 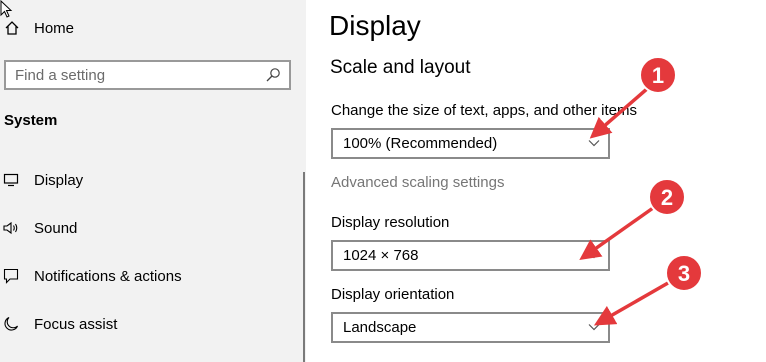 What do you see at coordinates (470, 327) in the screenshot?
I see `orientation-dropdown: Landscape` at bounding box center [470, 327].